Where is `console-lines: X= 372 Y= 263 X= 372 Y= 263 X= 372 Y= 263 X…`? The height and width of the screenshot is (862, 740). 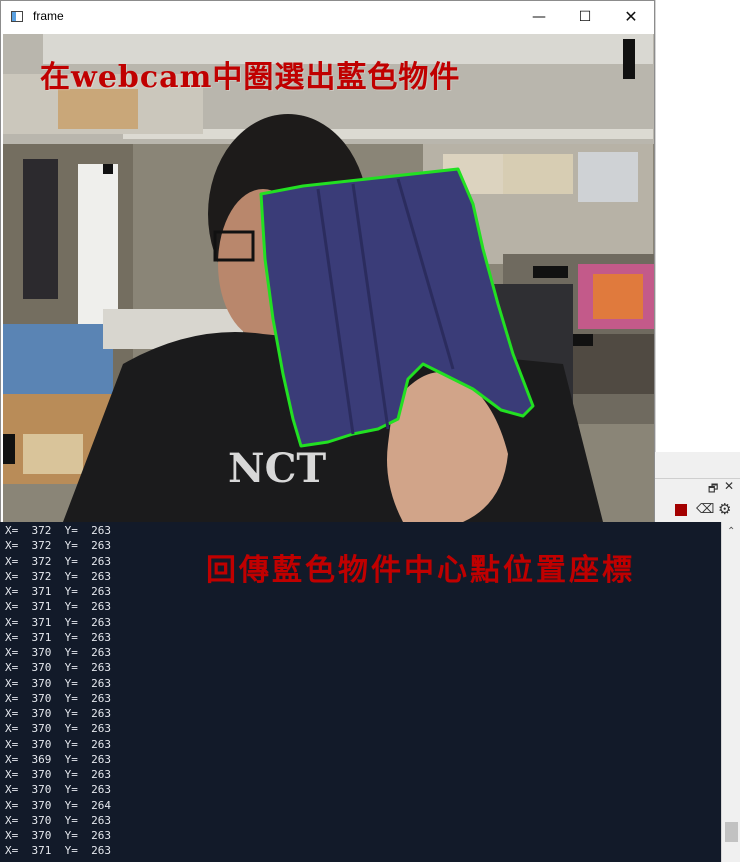 console-lines: X= 372 Y= 263 X= 372 Y= 263 X= 372 Y= 263 X… is located at coordinates (58, 691).